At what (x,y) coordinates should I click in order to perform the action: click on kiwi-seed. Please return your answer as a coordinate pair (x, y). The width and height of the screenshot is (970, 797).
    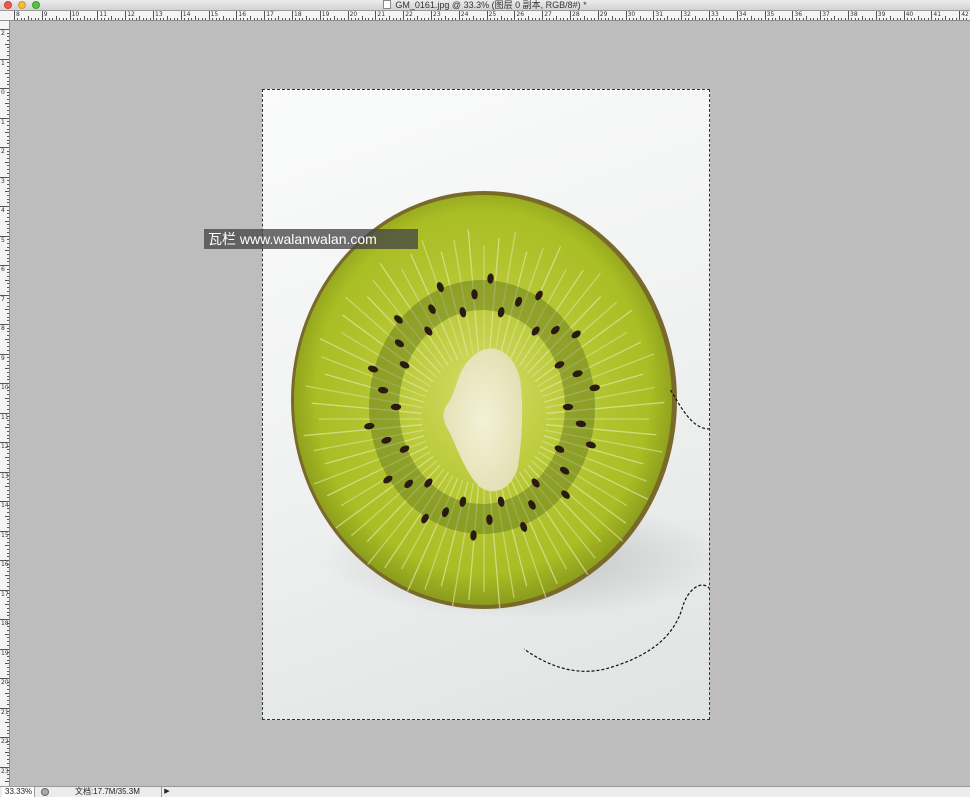
    Looking at the image, I should click on (396, 407).